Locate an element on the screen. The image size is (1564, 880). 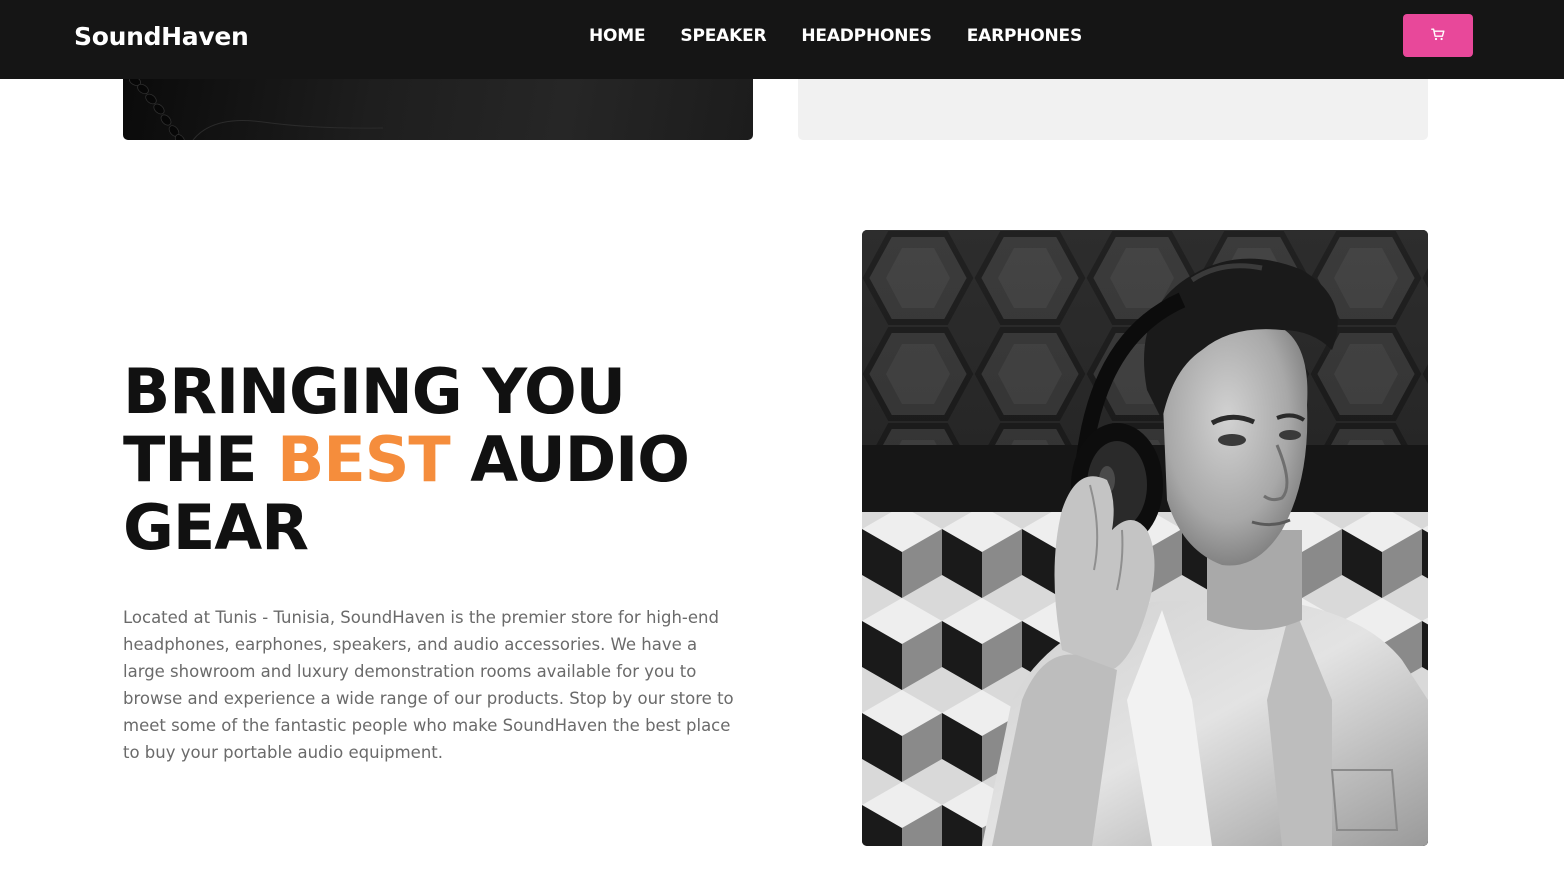
headline-line-2-start: THE is located at coordinates (200, 459).